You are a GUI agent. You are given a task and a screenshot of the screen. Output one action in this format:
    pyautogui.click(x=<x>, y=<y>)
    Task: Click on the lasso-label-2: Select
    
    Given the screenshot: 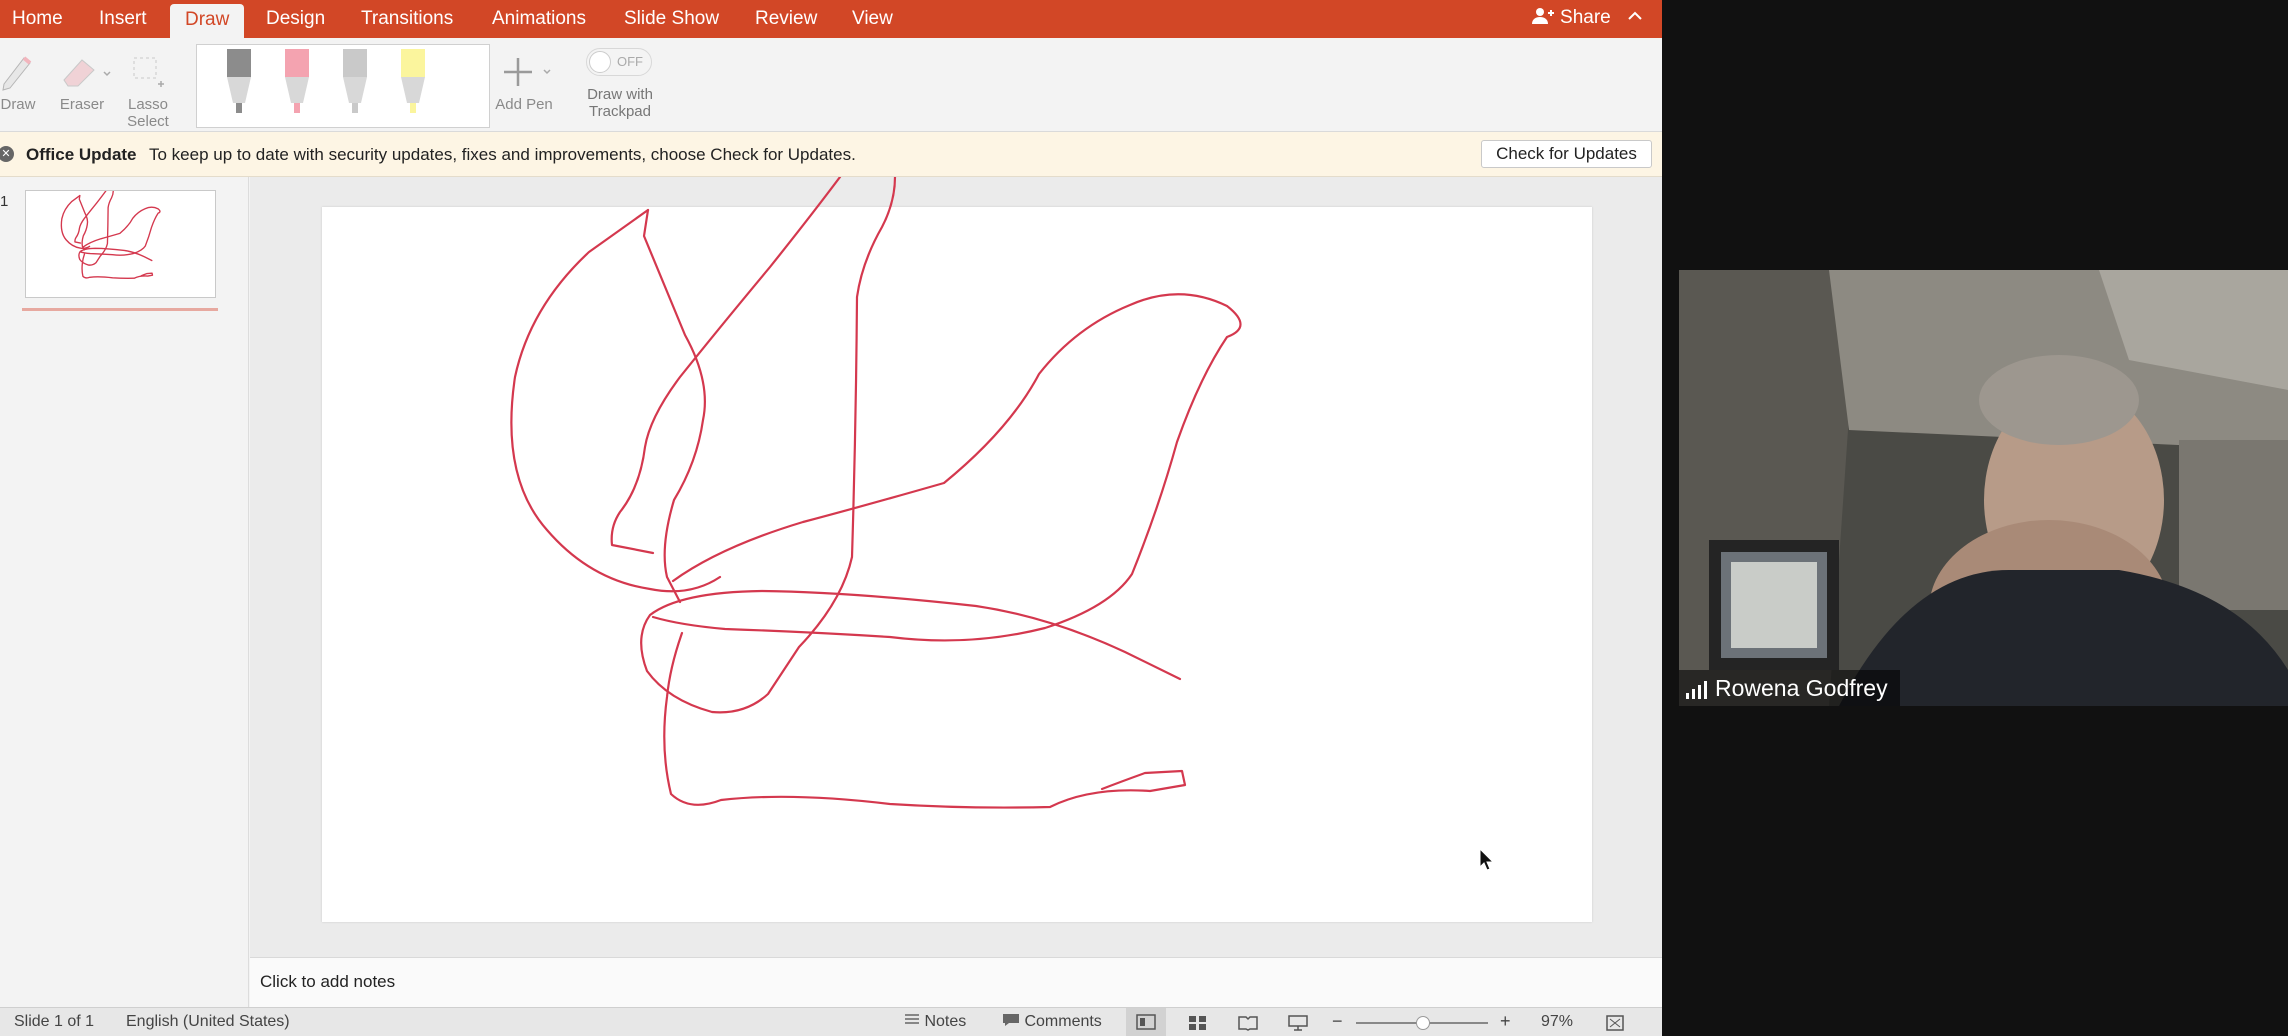 What is the action you would take?
    pyautogui.click(x=148, y=121)
    